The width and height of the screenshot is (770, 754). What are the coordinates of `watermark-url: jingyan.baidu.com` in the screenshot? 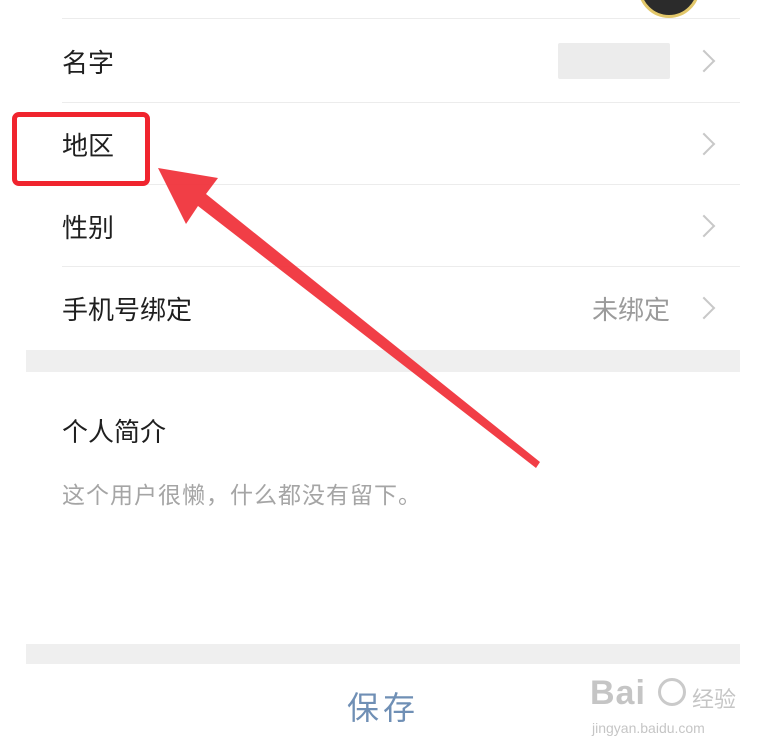 It's located at (648, 728).